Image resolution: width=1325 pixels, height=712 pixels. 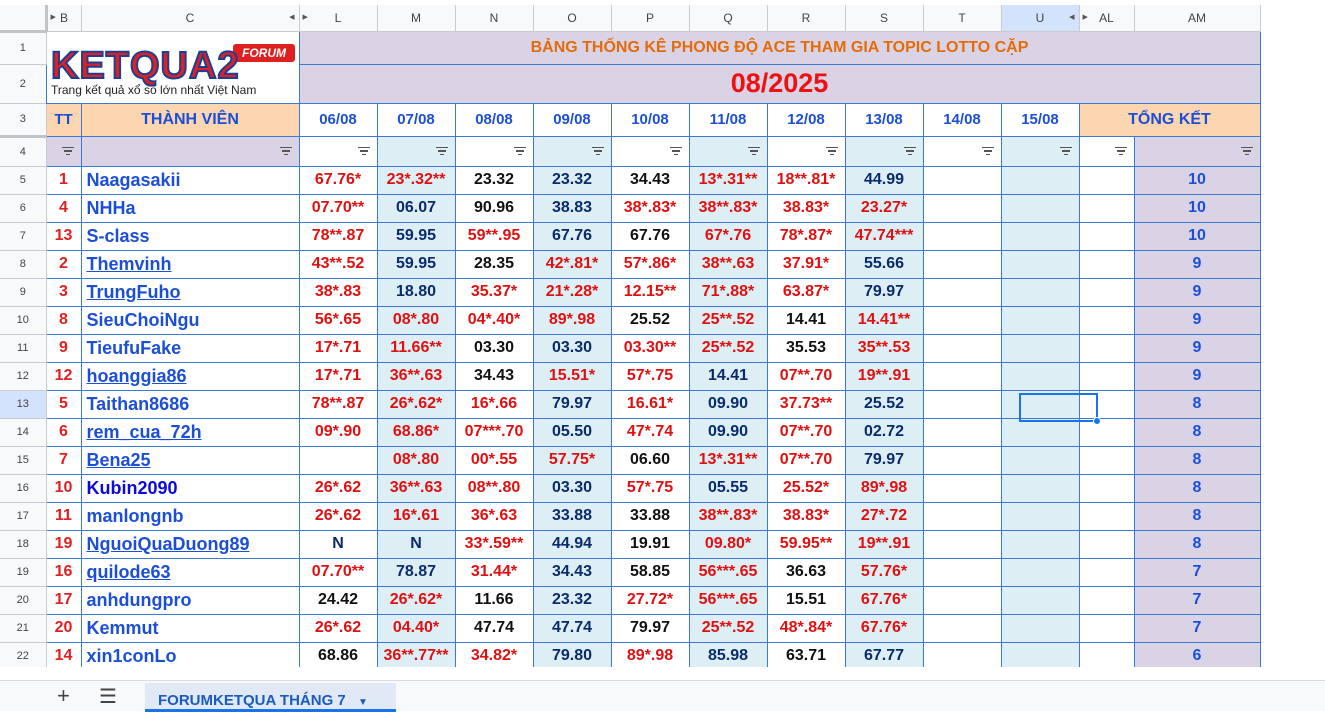 What do you see at coordinates (63, 404) in the screenshot?
I see `rank-cell: 5` at bounding box center [63, 404].